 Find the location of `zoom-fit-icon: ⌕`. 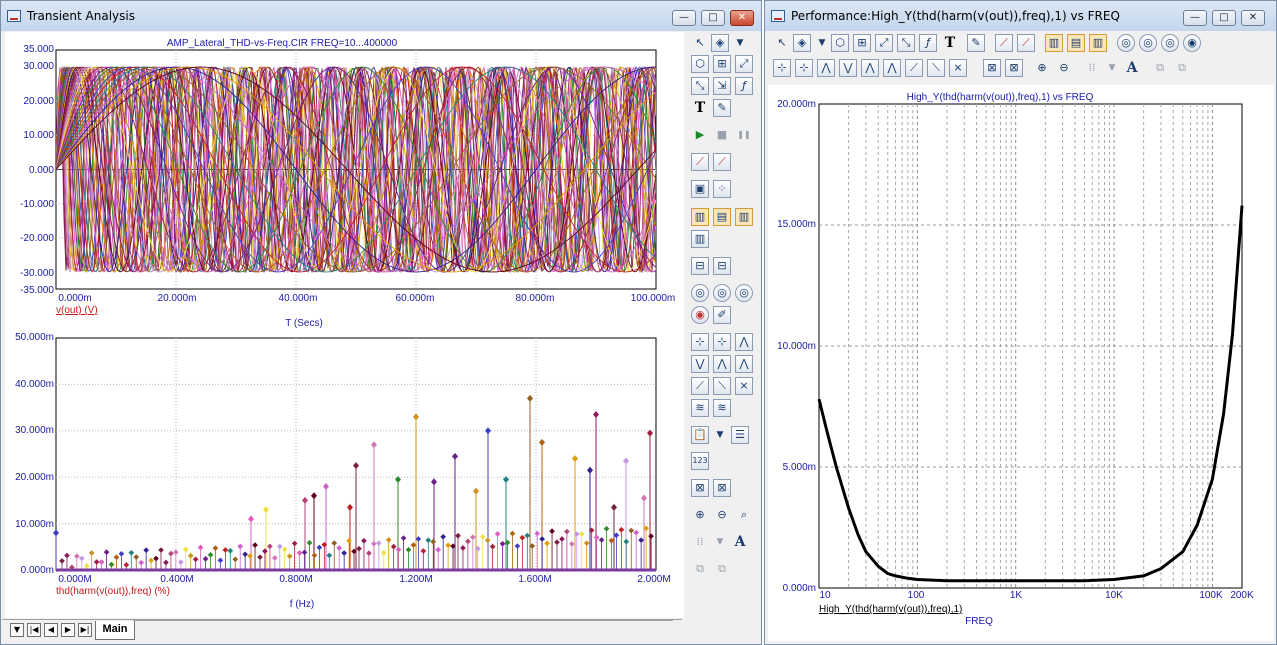

zoom-fit-icon: ⌕ is located at coordinates (744, 515).